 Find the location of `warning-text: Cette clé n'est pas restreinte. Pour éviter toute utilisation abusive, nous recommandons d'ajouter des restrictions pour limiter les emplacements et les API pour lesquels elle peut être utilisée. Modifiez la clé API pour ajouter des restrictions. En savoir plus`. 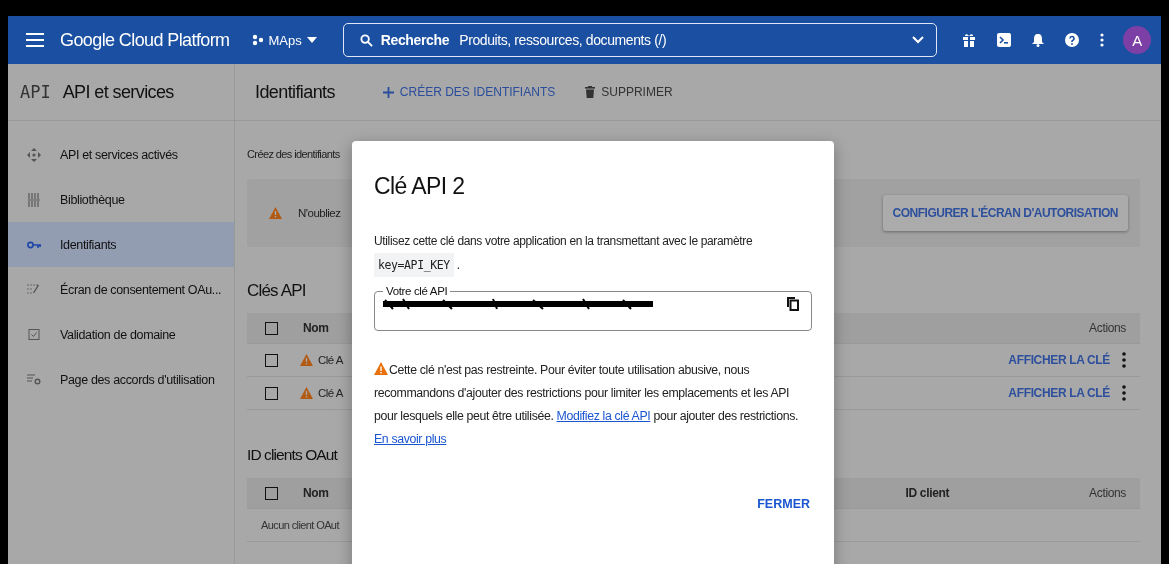

warning-text: Cette clé n'est pas restreinte. Pour éviter toute utilisation abusive, nous recommandons d'ajouter des restrictions pour limiter les emplacements et les API pour lesquels elle peut être utilisée. Modifiez la clé API pour ajouter des restrictions. En savoir plus is located at coordinates (587, 404).